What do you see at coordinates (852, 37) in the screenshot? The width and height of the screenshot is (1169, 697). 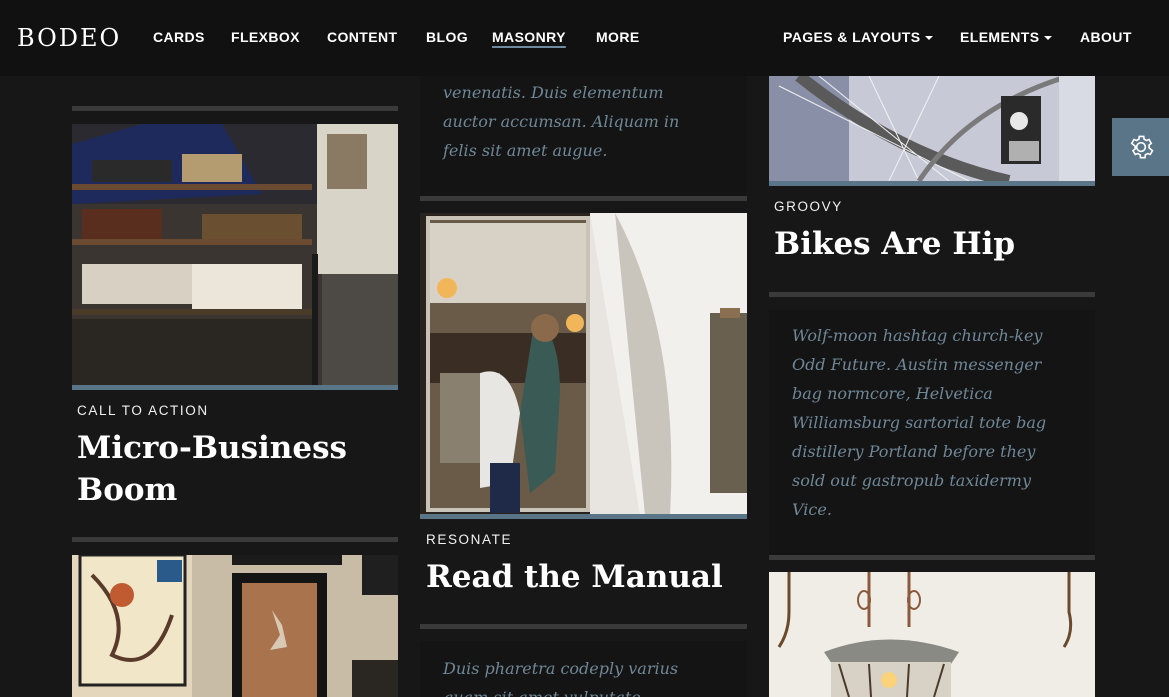 I see `nav-dropdown-label: PAGES & LAYOUTS` at bounding box center [852, 37].